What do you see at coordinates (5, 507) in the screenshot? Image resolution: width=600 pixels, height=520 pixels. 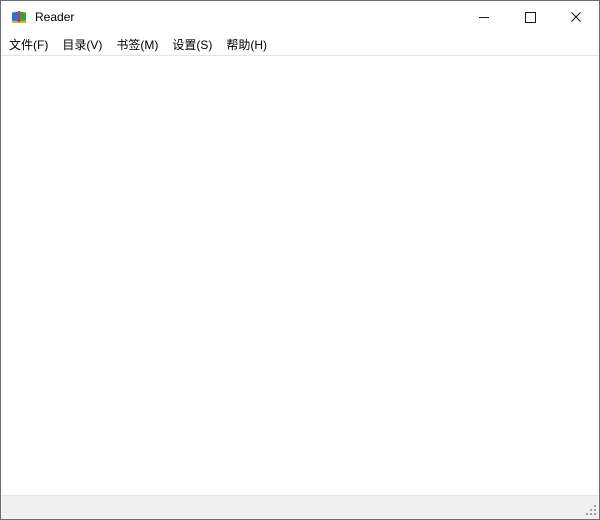 I see `status-text` at bounding box center [5, 507].